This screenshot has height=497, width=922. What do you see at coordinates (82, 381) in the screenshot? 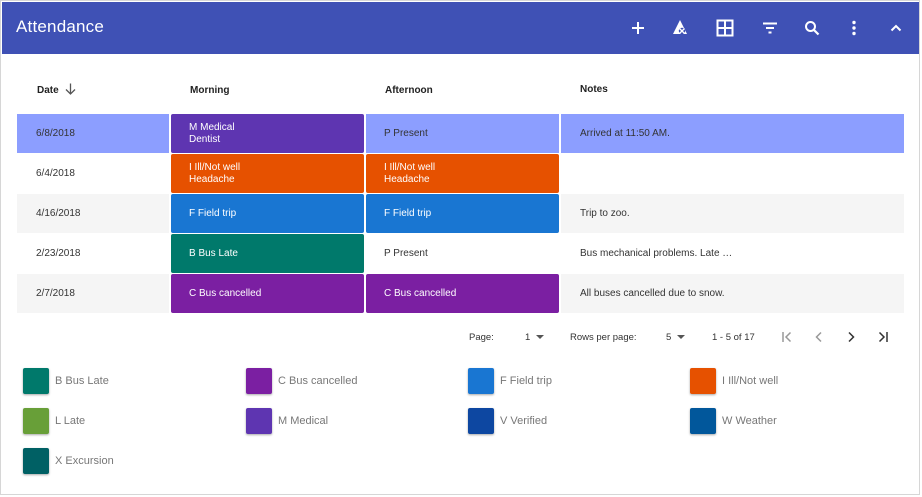
I see `legend-label: B Bus Late` at bounding box center [82, 381].